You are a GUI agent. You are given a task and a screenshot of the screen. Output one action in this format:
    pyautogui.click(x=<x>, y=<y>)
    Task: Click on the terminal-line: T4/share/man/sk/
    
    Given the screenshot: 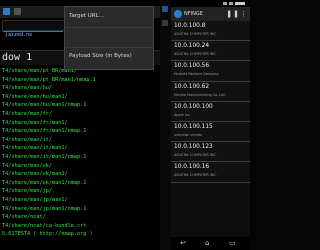 What is the action you would take?
    pyautogui.click(x=27, y=165)
    